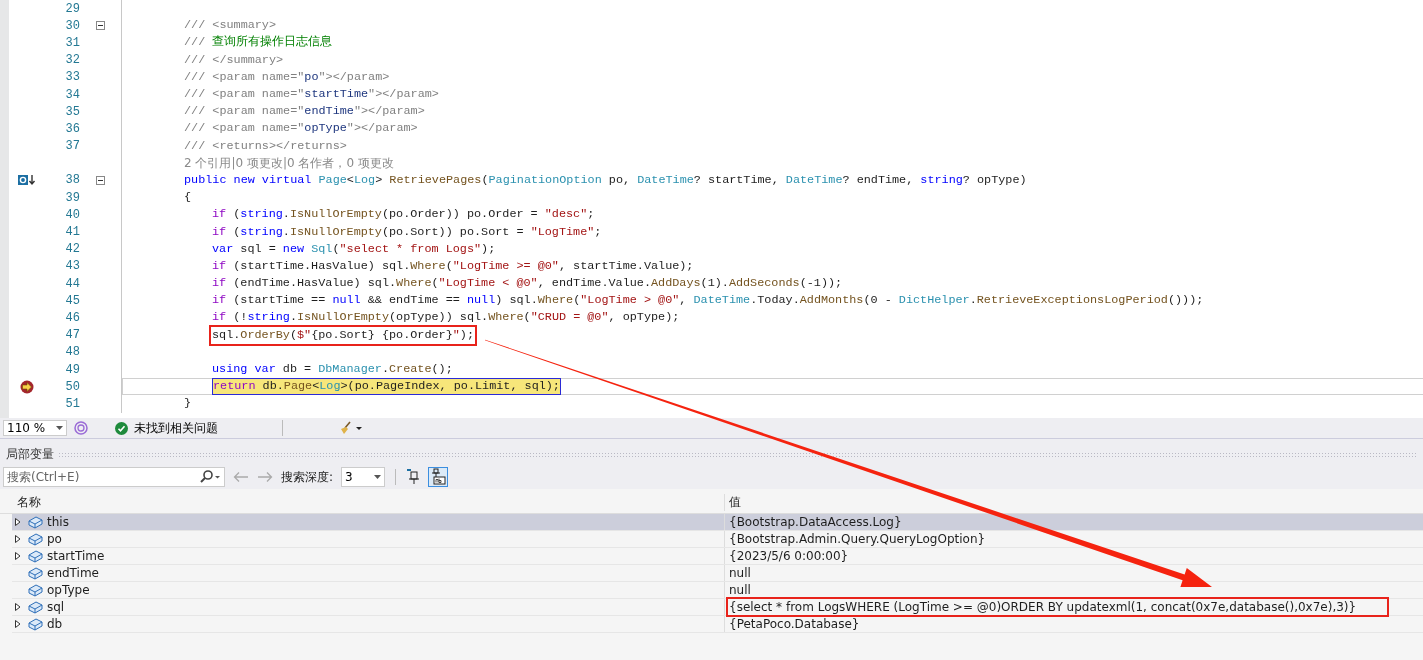  Describe the element at coordinates (289, 163) in the screenshot. I see `code-lens: 2 个引用|0 项更改|0 名作者，0 项更改` at that location.